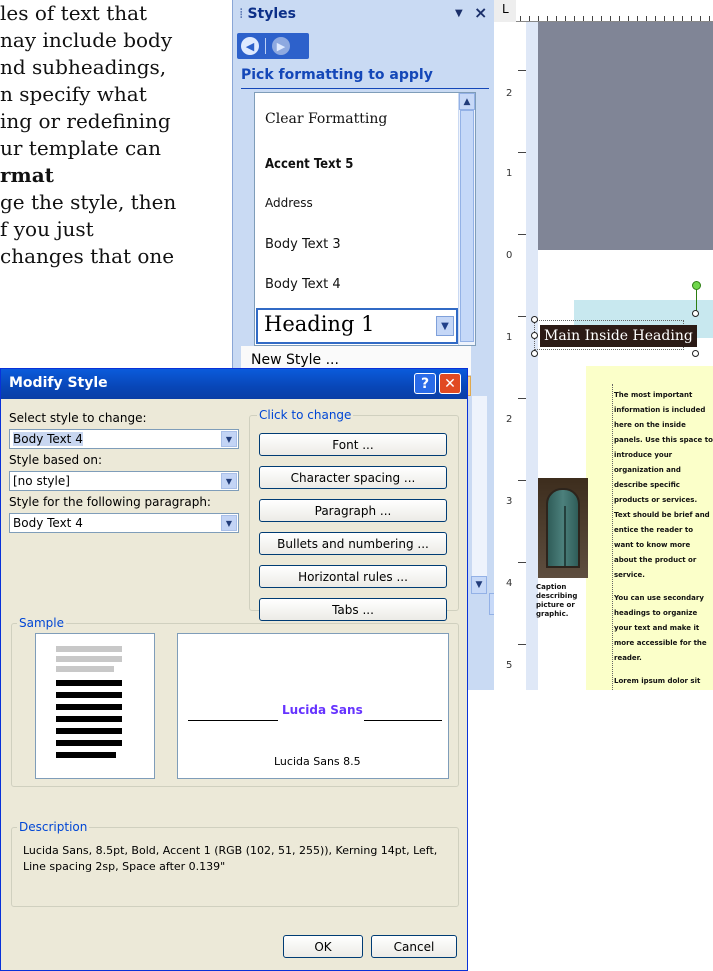 This screenshot has height=971, width=713. I want to click on heading-1-label: Heading 1, so click(319, 324).